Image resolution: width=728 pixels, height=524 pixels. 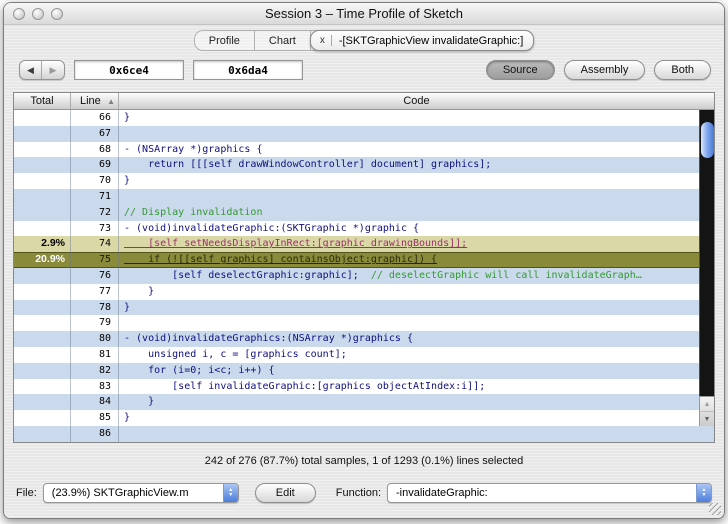 What do you see at coordinates (199, 370) in the screenshot?
I see `code-text: for (i=0; i<c; i++) {` at bounding box center [199, 370].